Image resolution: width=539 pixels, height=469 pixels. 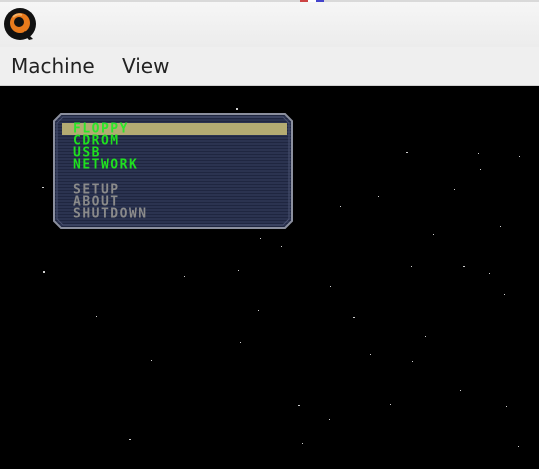 I want to click on menubar: Machine View, so click(x=269, y=66).